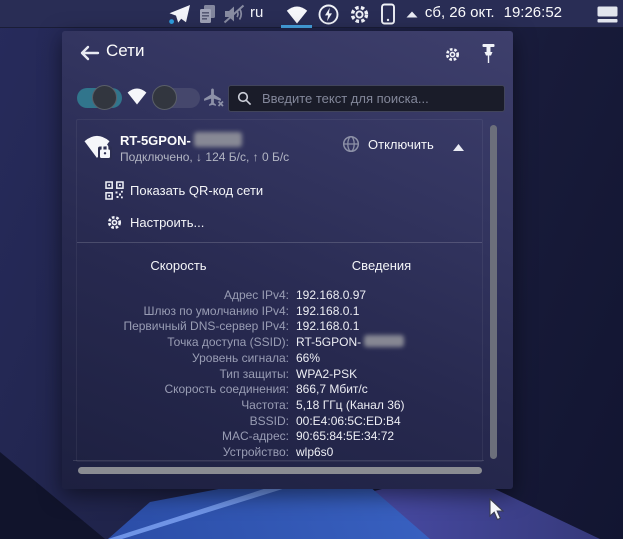  What do you see at coordinates (296, 26) in the screenshot?
I see `active-applet-underline` at bounding box center [296, 26].